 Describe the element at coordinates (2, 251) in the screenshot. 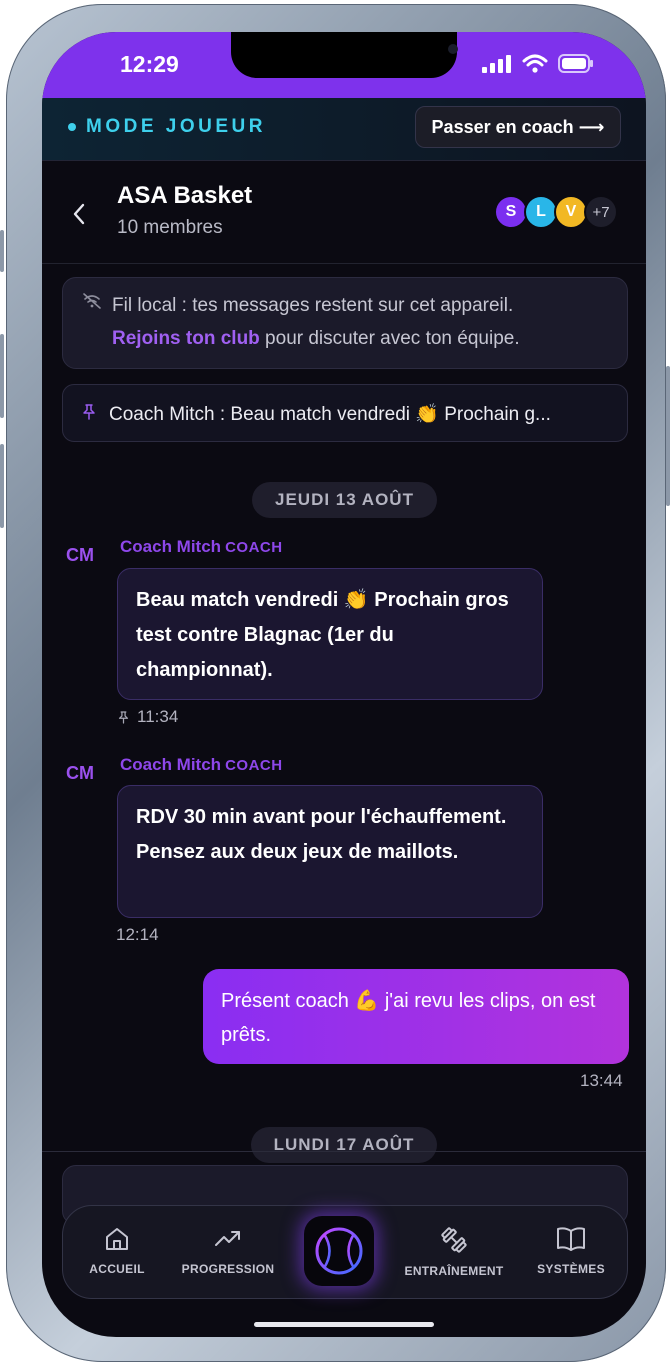

I see `mute-switch` at that location.